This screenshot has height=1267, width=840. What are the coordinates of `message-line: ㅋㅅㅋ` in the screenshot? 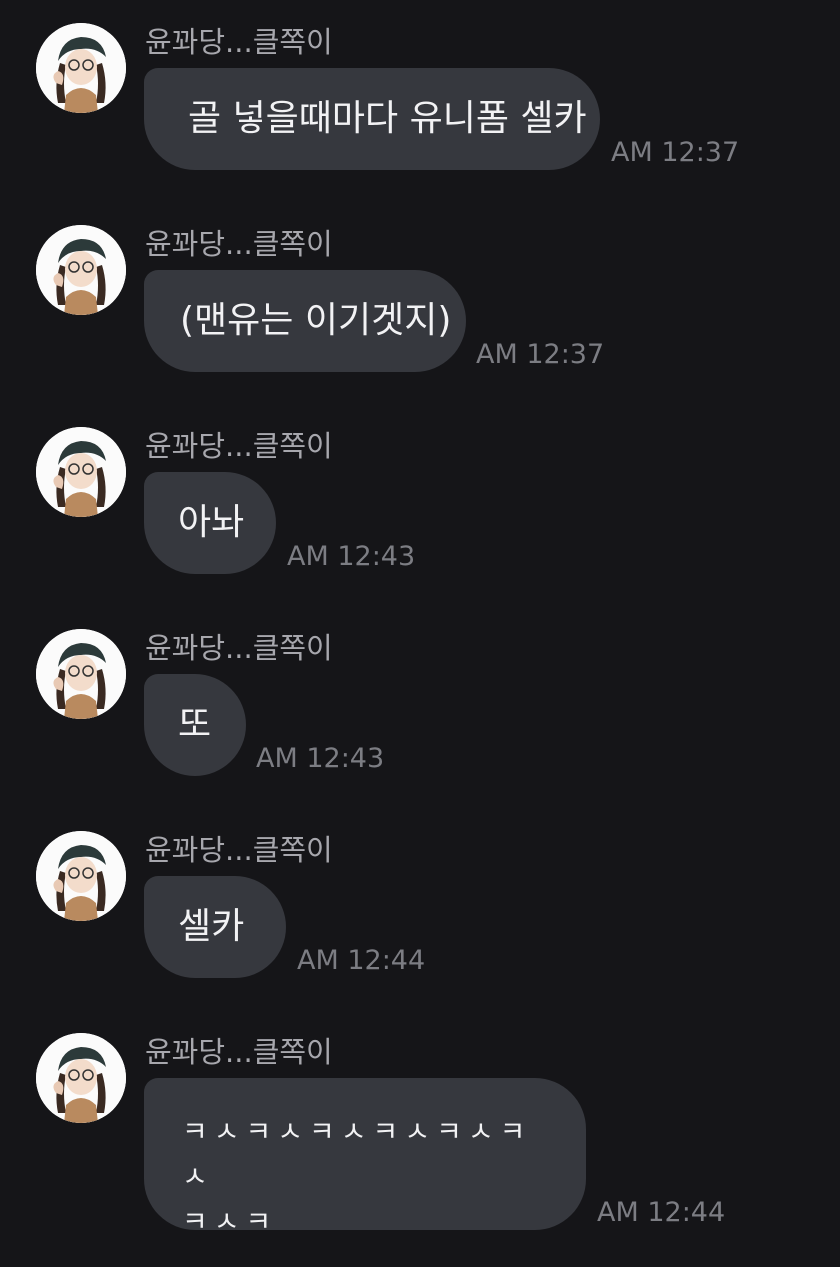 It's located at (230, 1221).